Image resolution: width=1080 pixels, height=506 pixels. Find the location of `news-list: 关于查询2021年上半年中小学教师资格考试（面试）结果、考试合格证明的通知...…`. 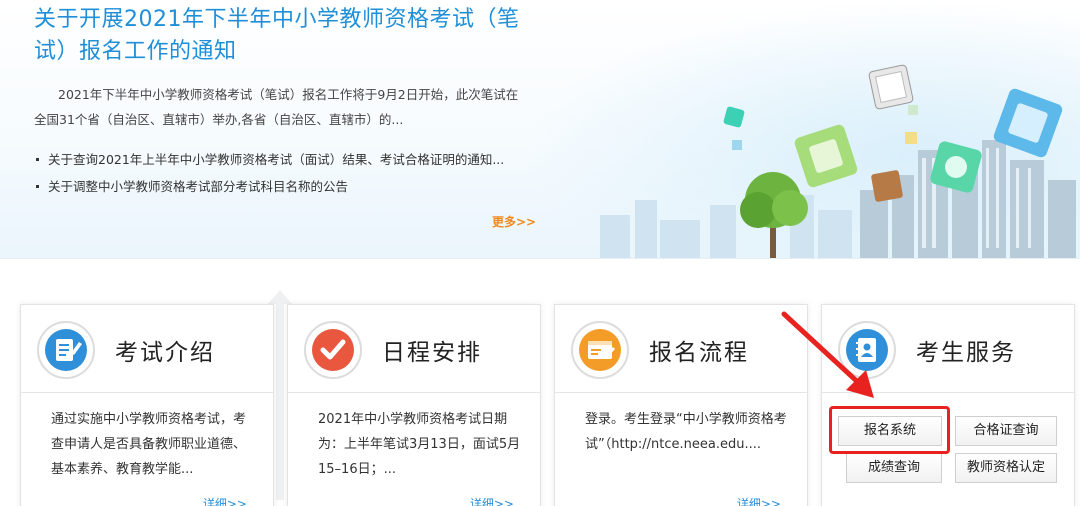

news-list: 关于查询2021年上半年中小学教师资格考试（面试）结果、考试合格证明的通知...… is located at coordinates (279, 173).